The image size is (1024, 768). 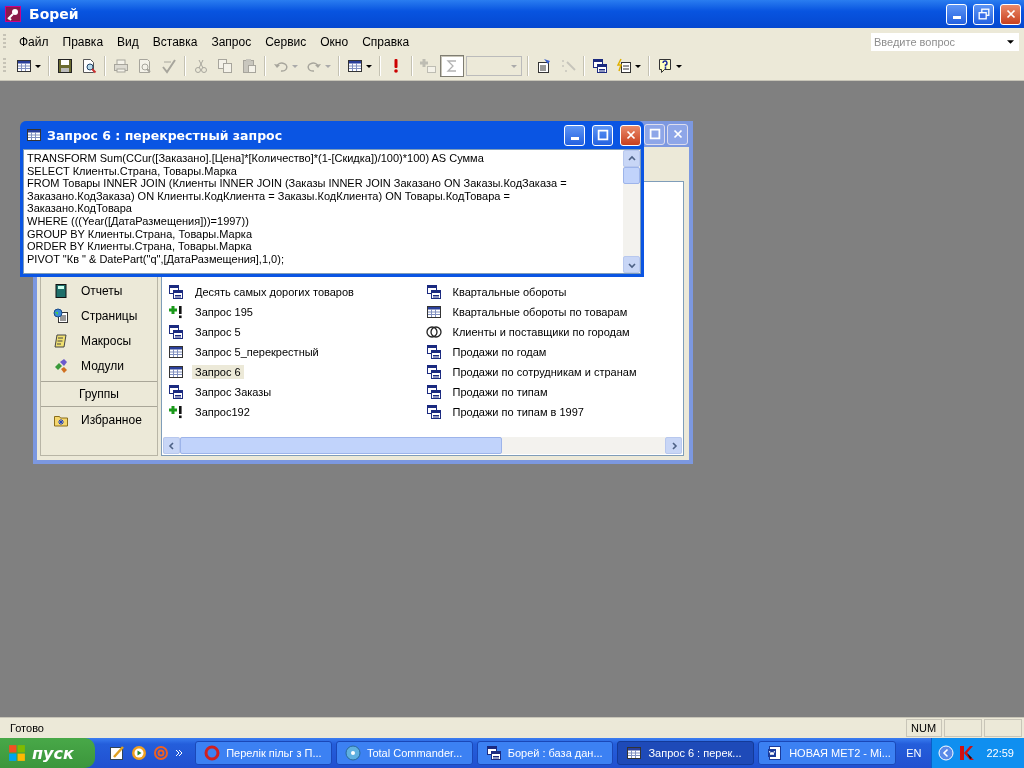 I want to click on windows-flag-icon, so click(x=17, y=753).